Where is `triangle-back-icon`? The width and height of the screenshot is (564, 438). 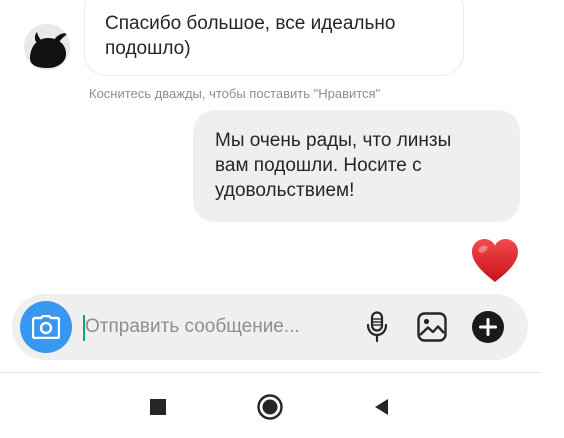
triangle-back-icon is located at coordinates (381, 407).